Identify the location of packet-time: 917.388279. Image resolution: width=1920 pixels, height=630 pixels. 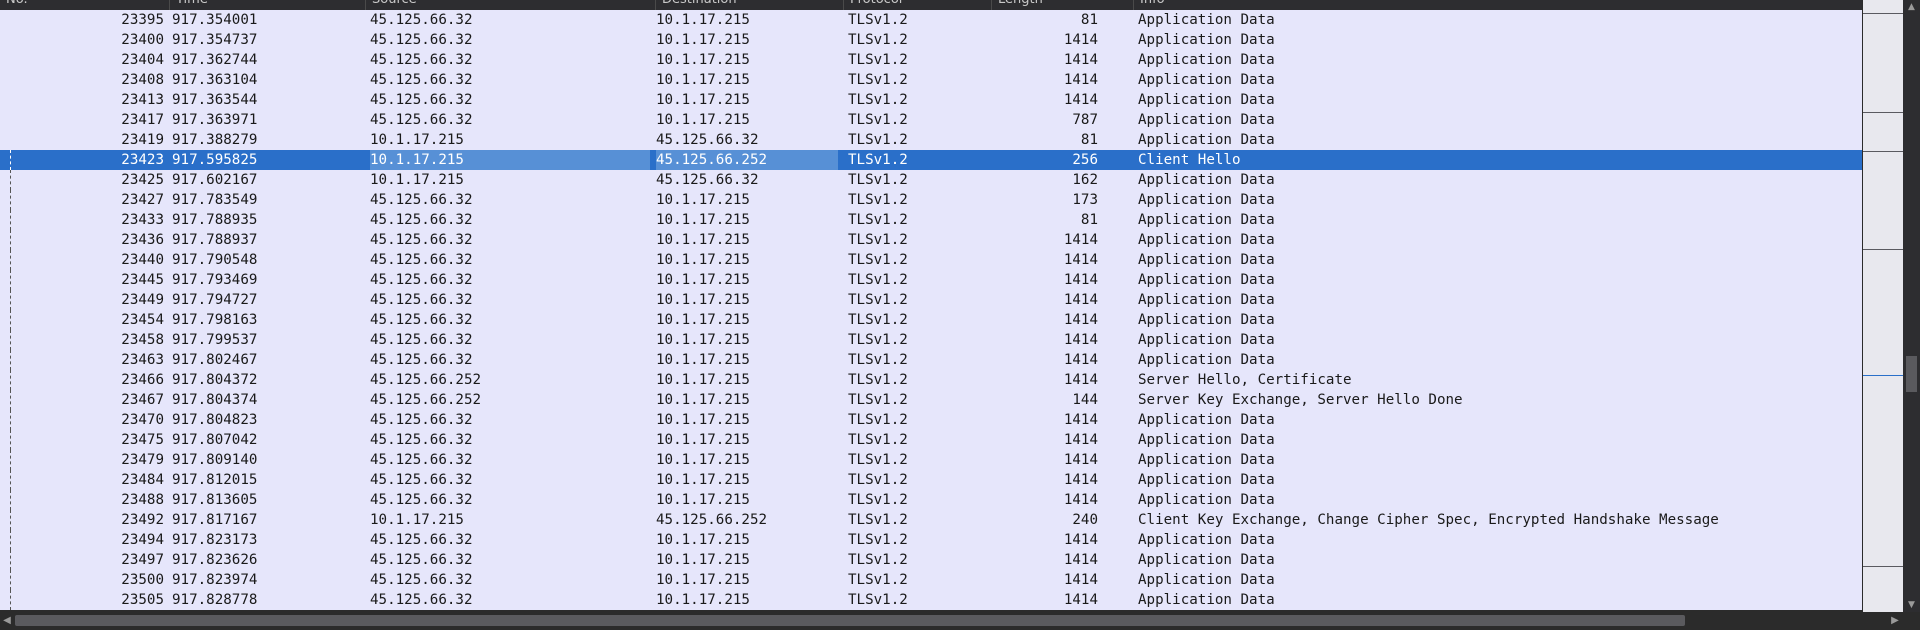
(215, 140).